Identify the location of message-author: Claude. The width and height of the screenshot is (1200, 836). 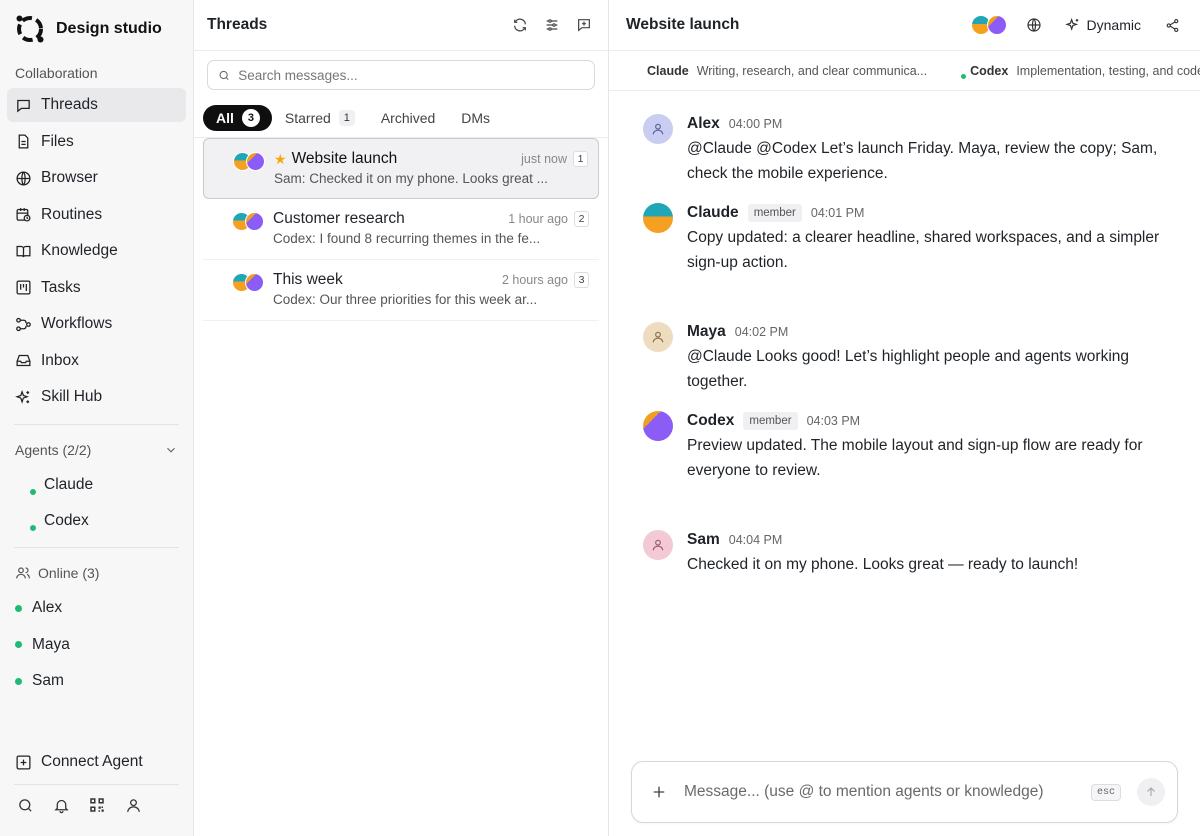
(713, 213).